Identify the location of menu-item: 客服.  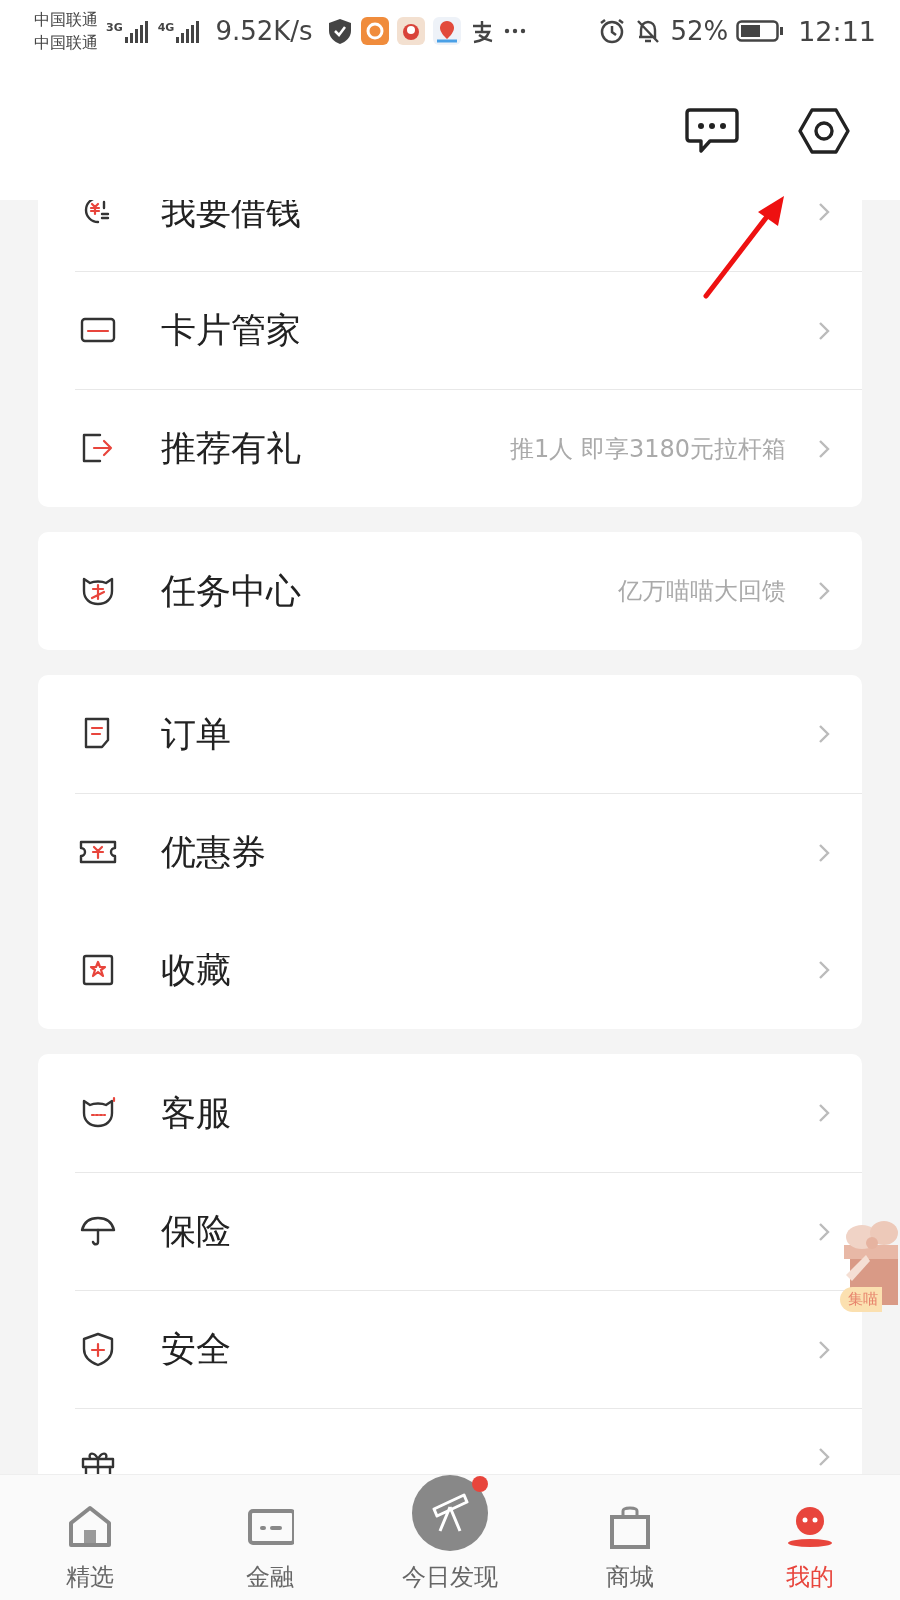
(450, 1113).